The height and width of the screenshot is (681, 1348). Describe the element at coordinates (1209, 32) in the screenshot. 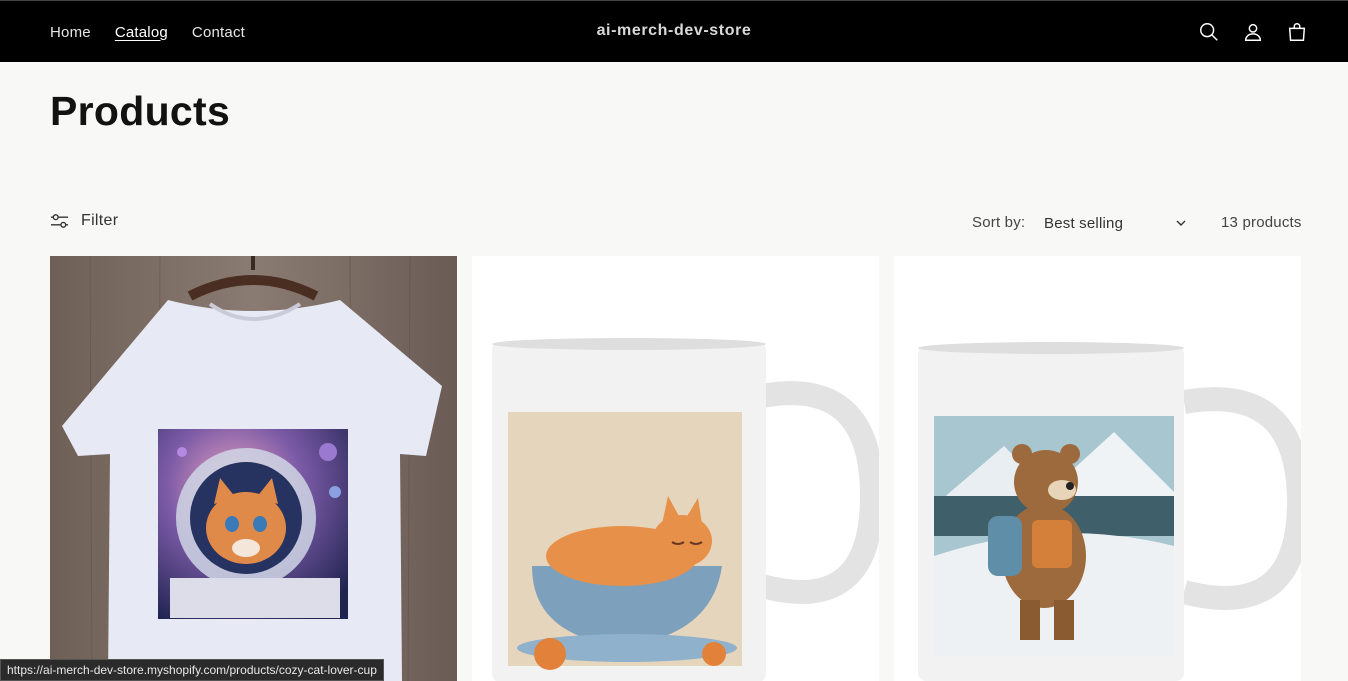

I see `search-icon` at that location.